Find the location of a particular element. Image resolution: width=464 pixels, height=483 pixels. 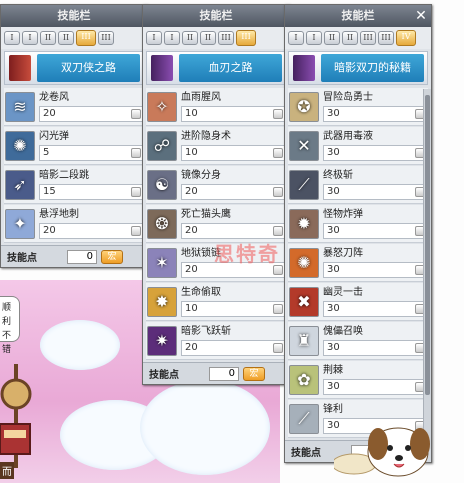

skill-row: ✪ 冒险岛勇士 30 is located at coordinates (358, 107).